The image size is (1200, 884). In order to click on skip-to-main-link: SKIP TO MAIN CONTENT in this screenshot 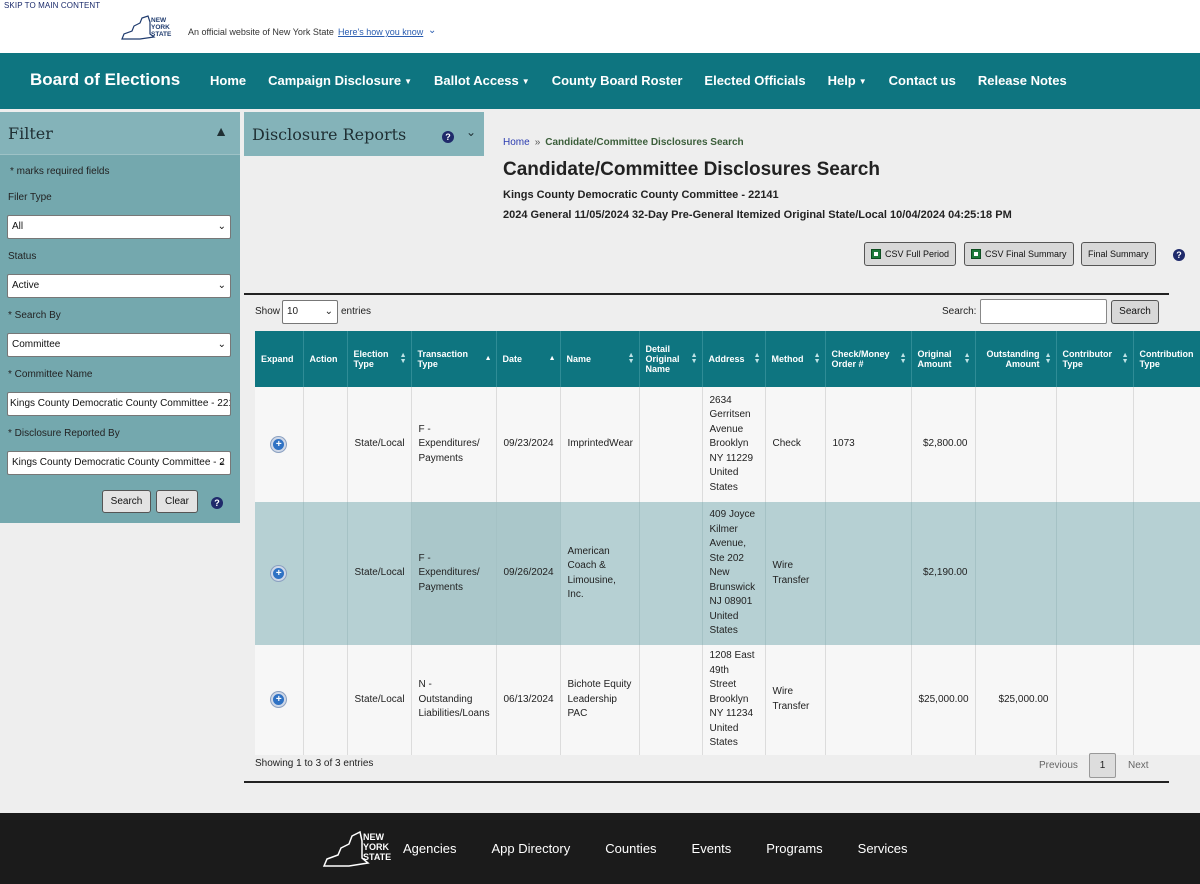, I will do `click(52, 5)`.